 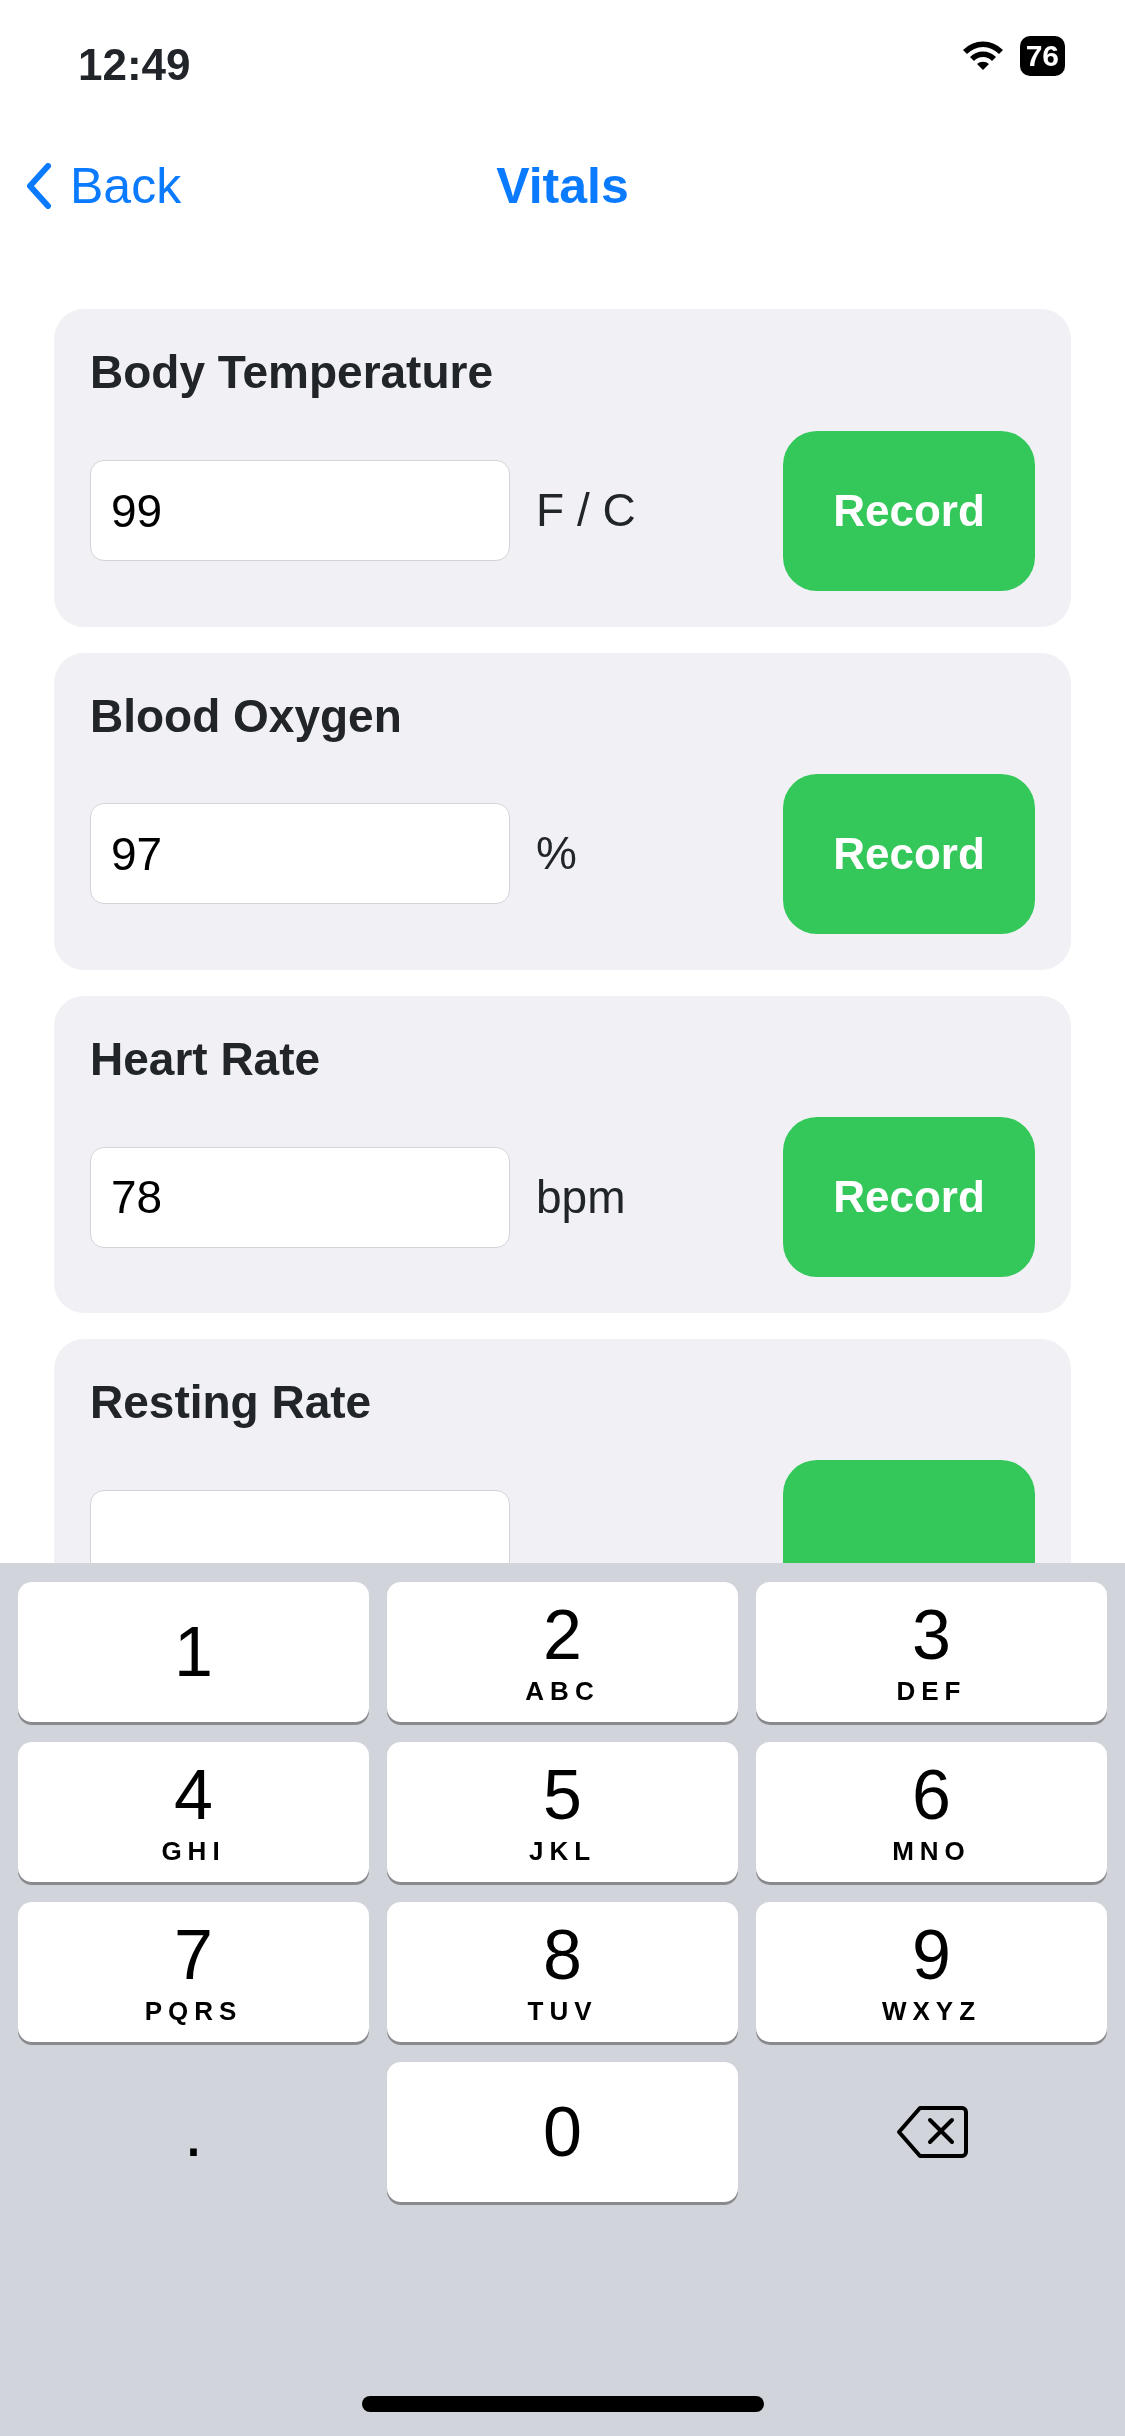 What do you see at coordinates (206, 1059) in the screenshot?
I see `vital-label: Heart Rate` at bounding box center [206, 1059].